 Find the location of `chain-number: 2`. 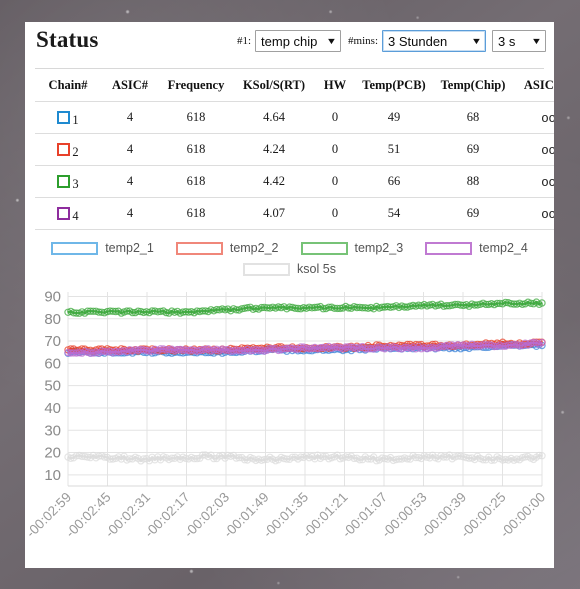

chain-number: 2 is located at coordinates (75, 152).